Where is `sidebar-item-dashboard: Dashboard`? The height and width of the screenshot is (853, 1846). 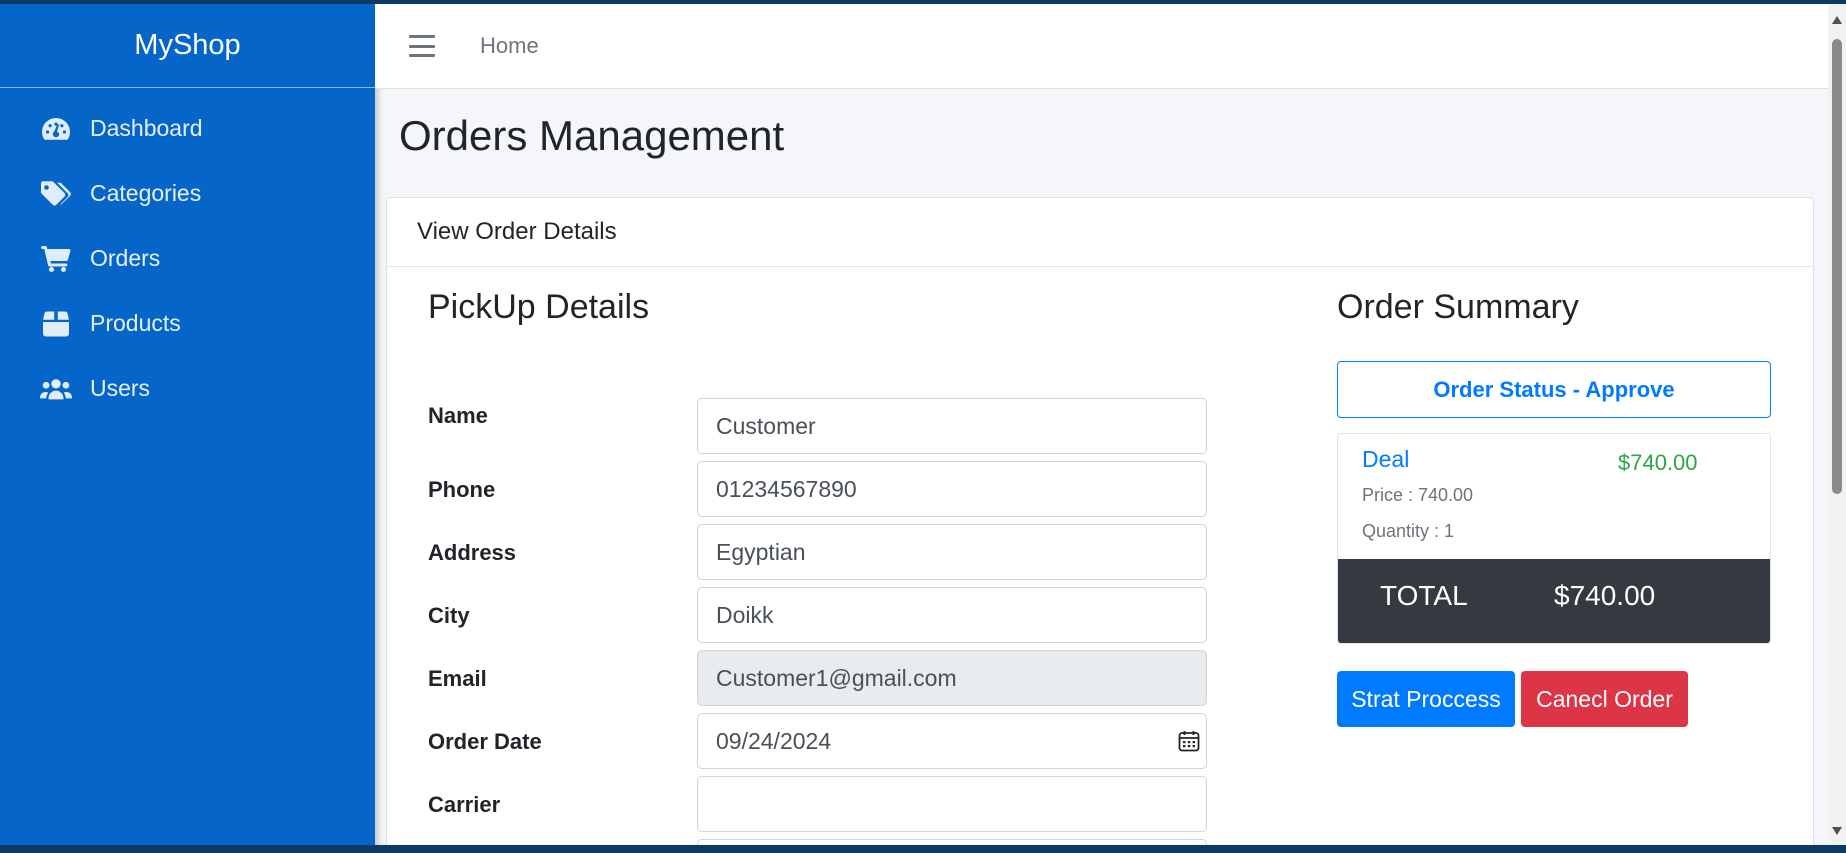 sidebar-item-dashboard: Dashboard is located at coordinates (187, 128).